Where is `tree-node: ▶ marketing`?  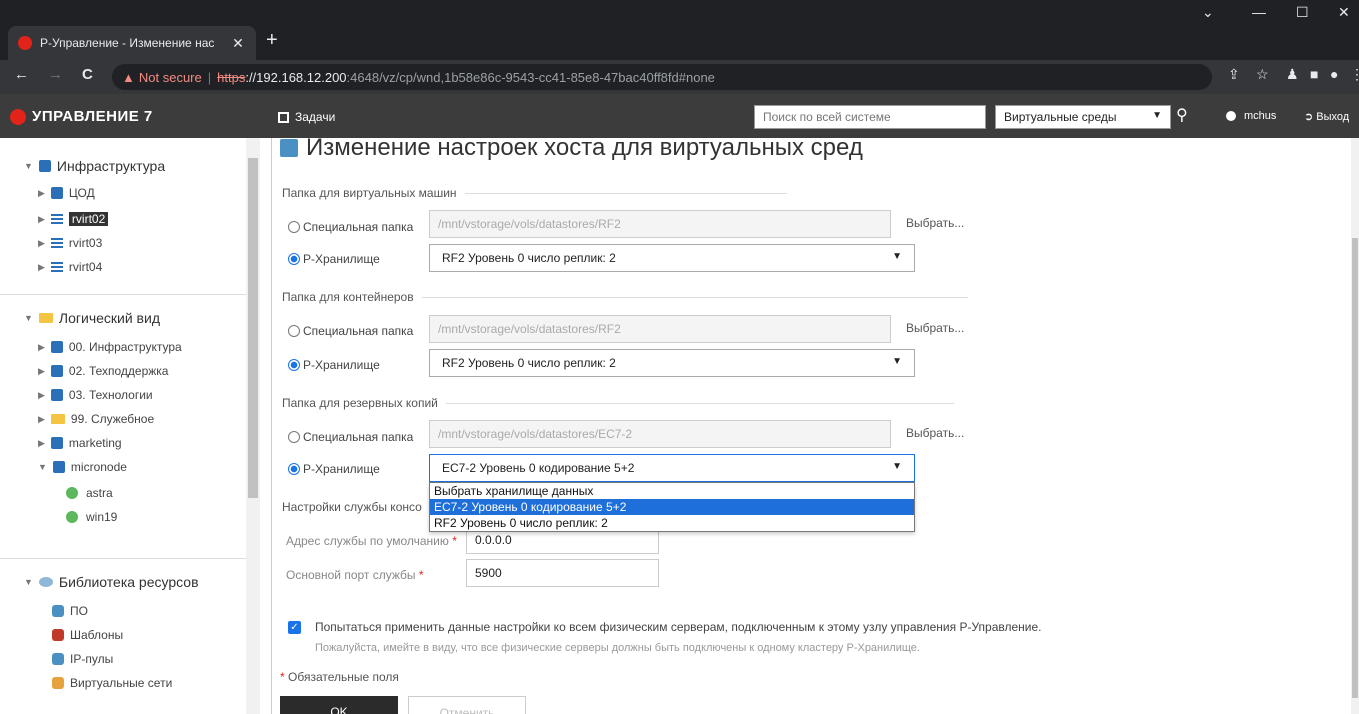
tree-node: ▶ marketing is located at coordinates (80, 443).